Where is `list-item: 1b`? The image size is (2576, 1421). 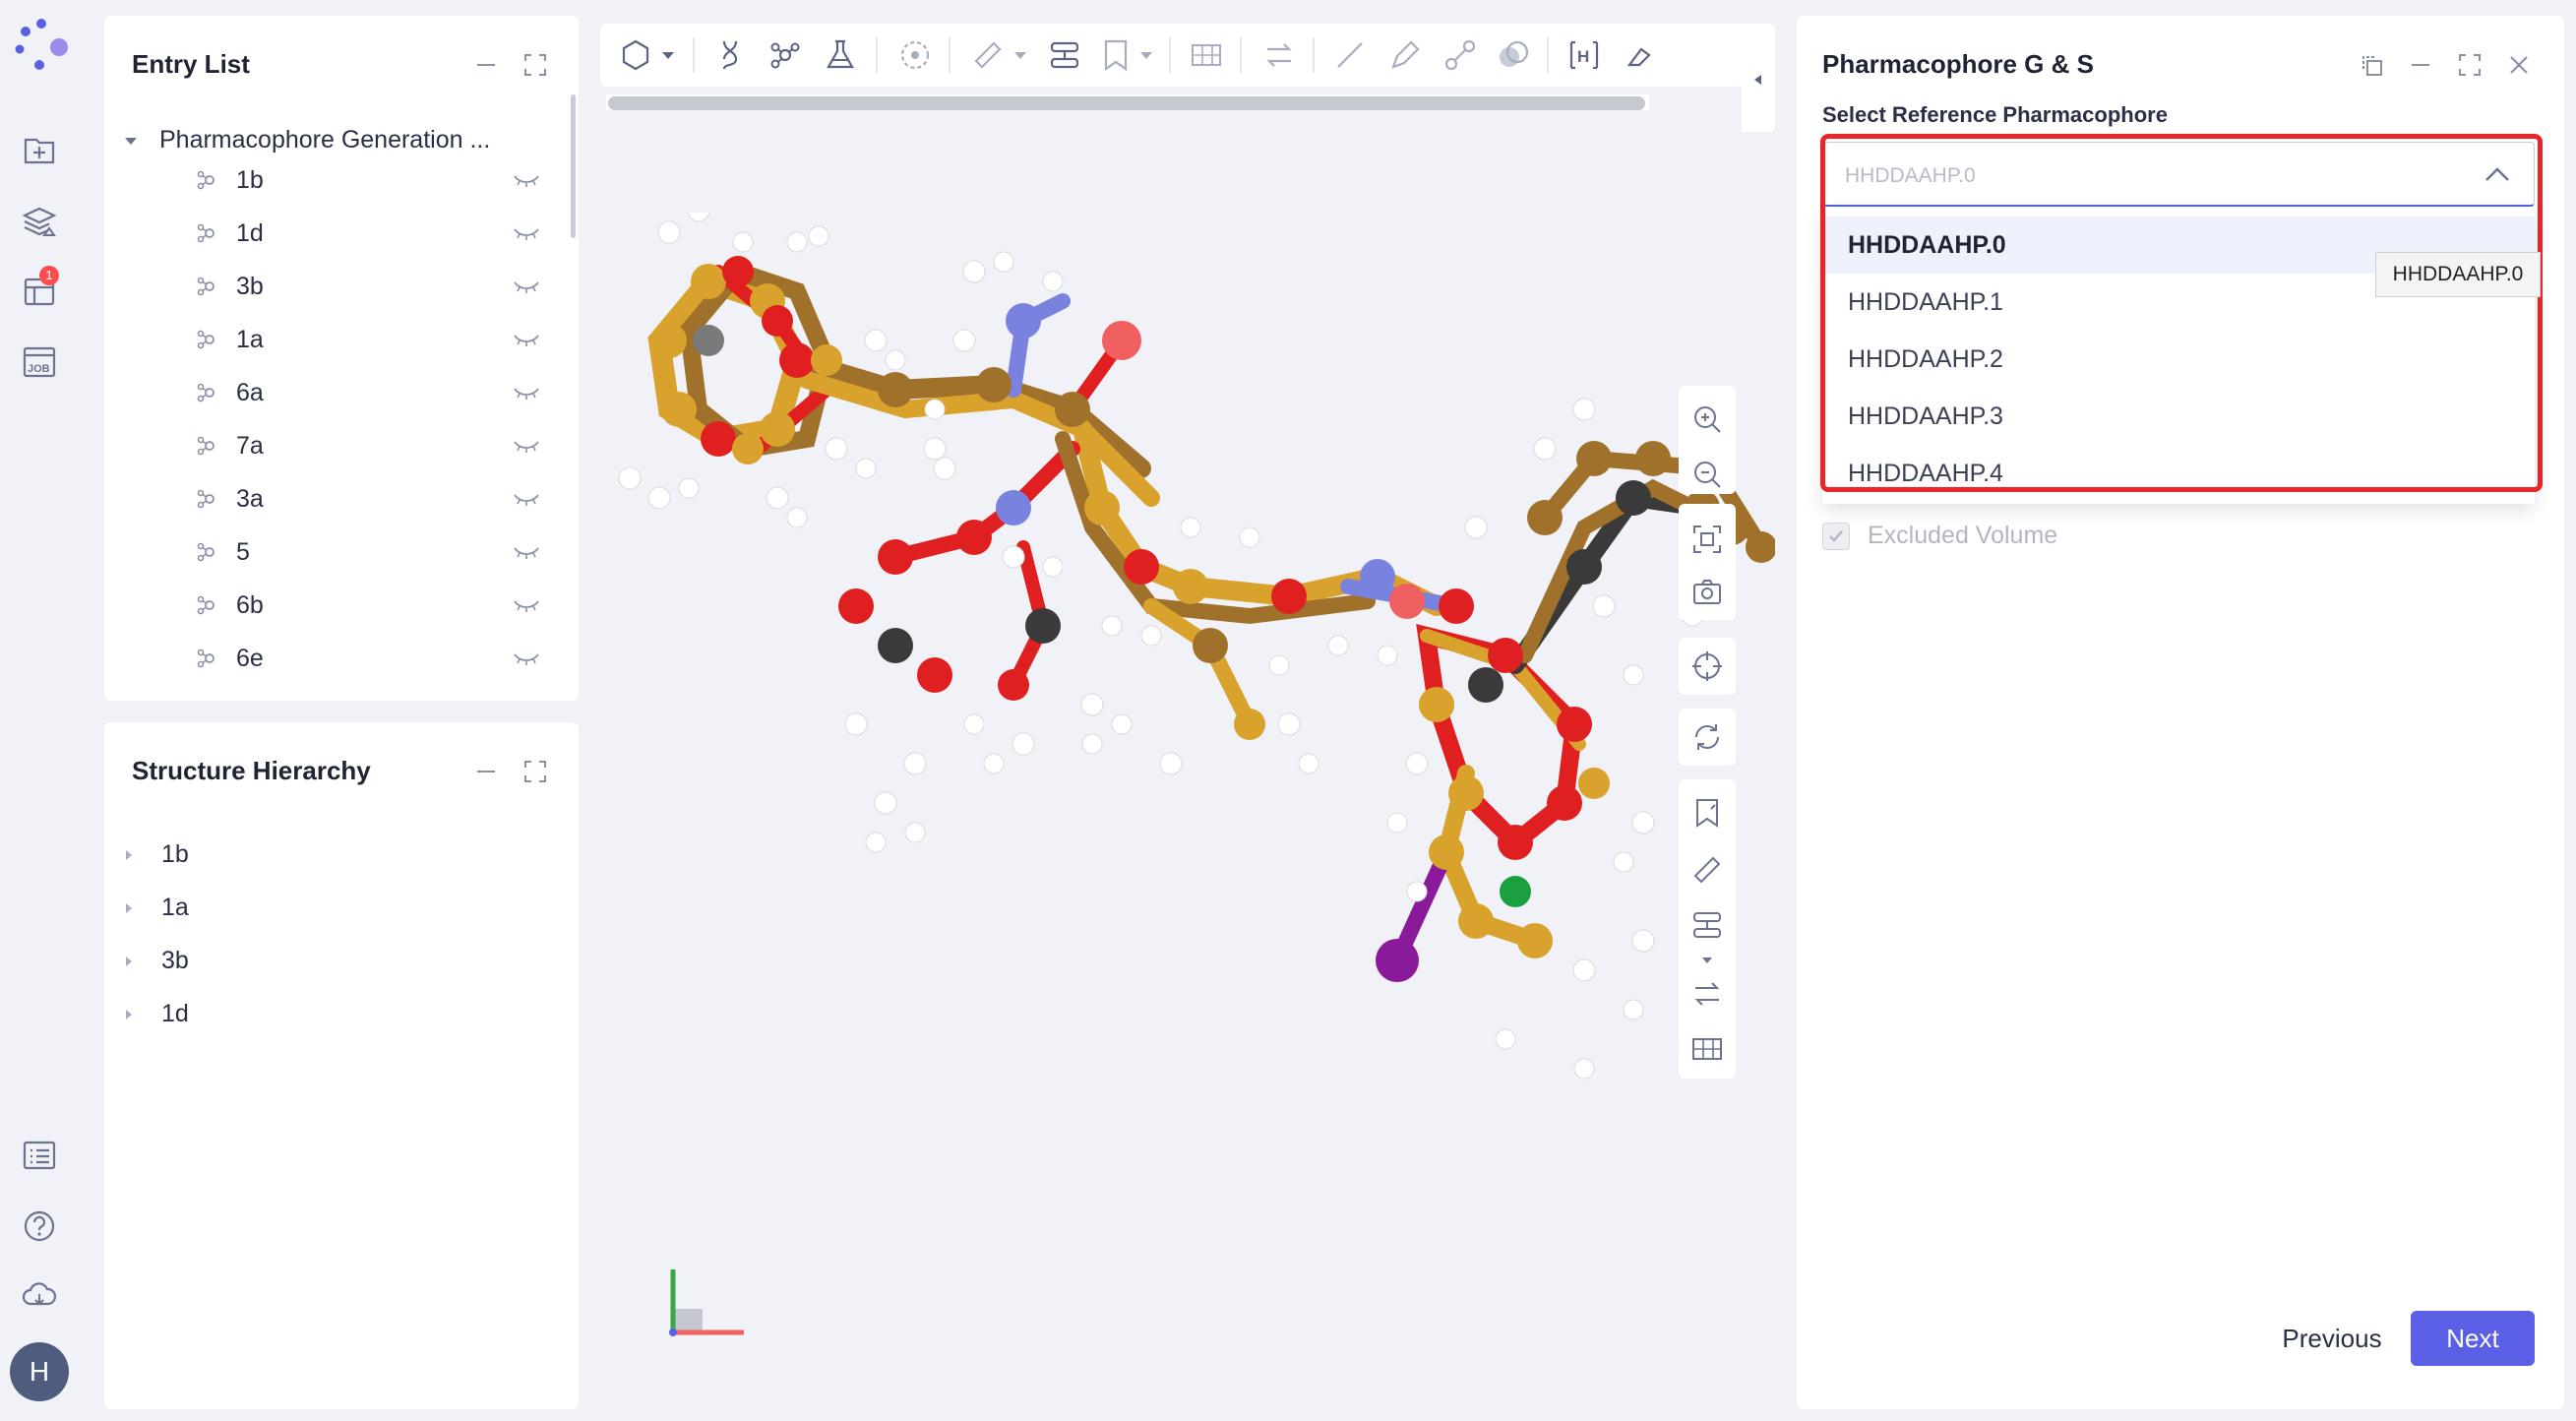 list-item: 1b is located at coordinates (330, 180).